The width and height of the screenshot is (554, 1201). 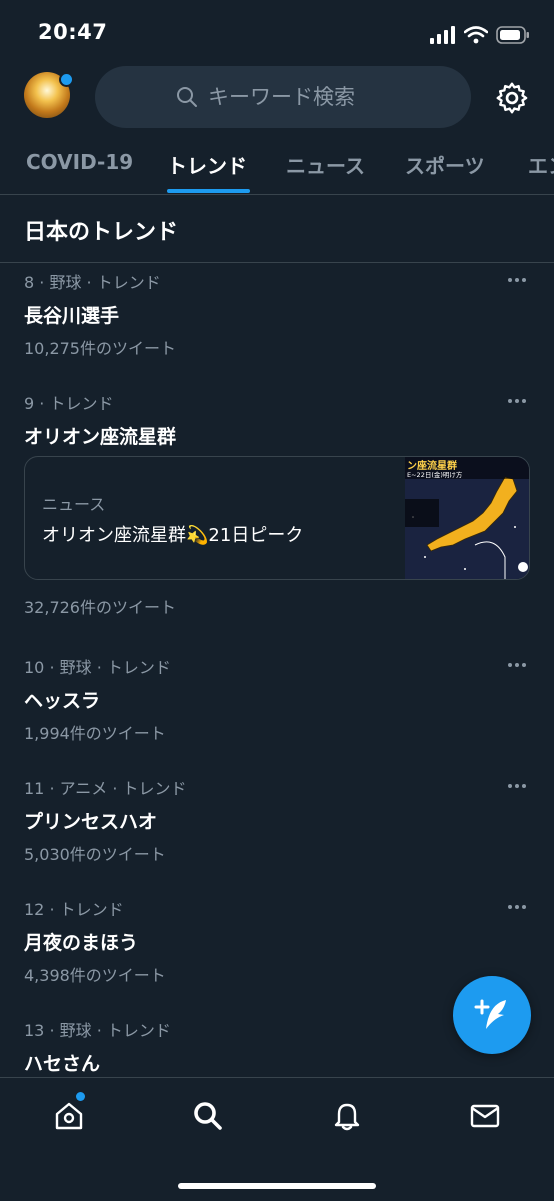 What do you see at coordinates (512, 35) in the screenshot?
I see `battery-icon` at bounding box center [512, 35].